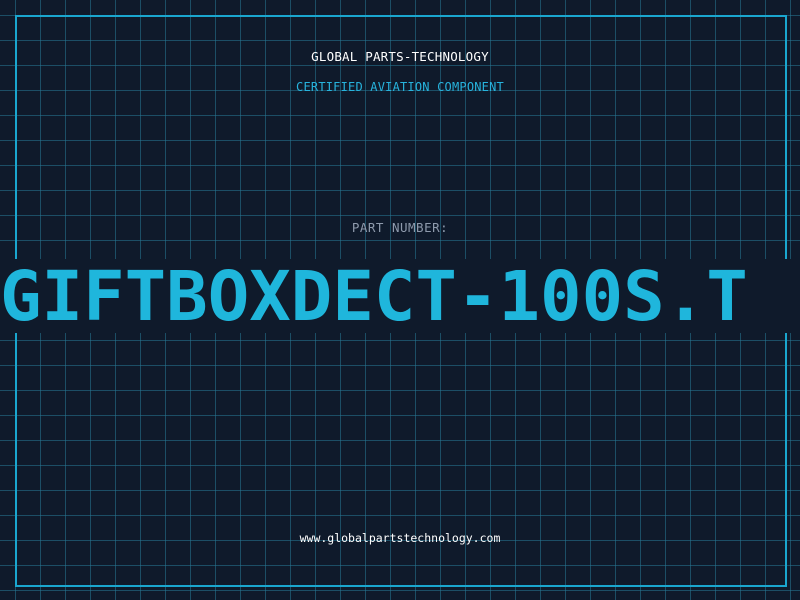 The image size is (800, 600). Describe the element at coordinates (400, 56) in the screenshot. I see `company-name: GLOBAL PARTS-TECHNOLOGY` at that location.